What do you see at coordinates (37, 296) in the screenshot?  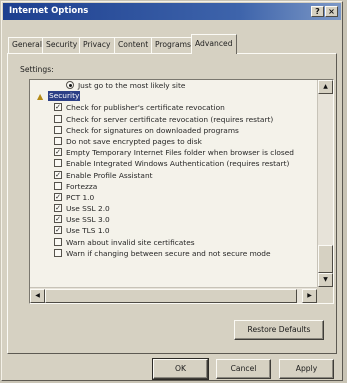 I see `scroll-left-button: ◀` at bounding box center [37, 296].